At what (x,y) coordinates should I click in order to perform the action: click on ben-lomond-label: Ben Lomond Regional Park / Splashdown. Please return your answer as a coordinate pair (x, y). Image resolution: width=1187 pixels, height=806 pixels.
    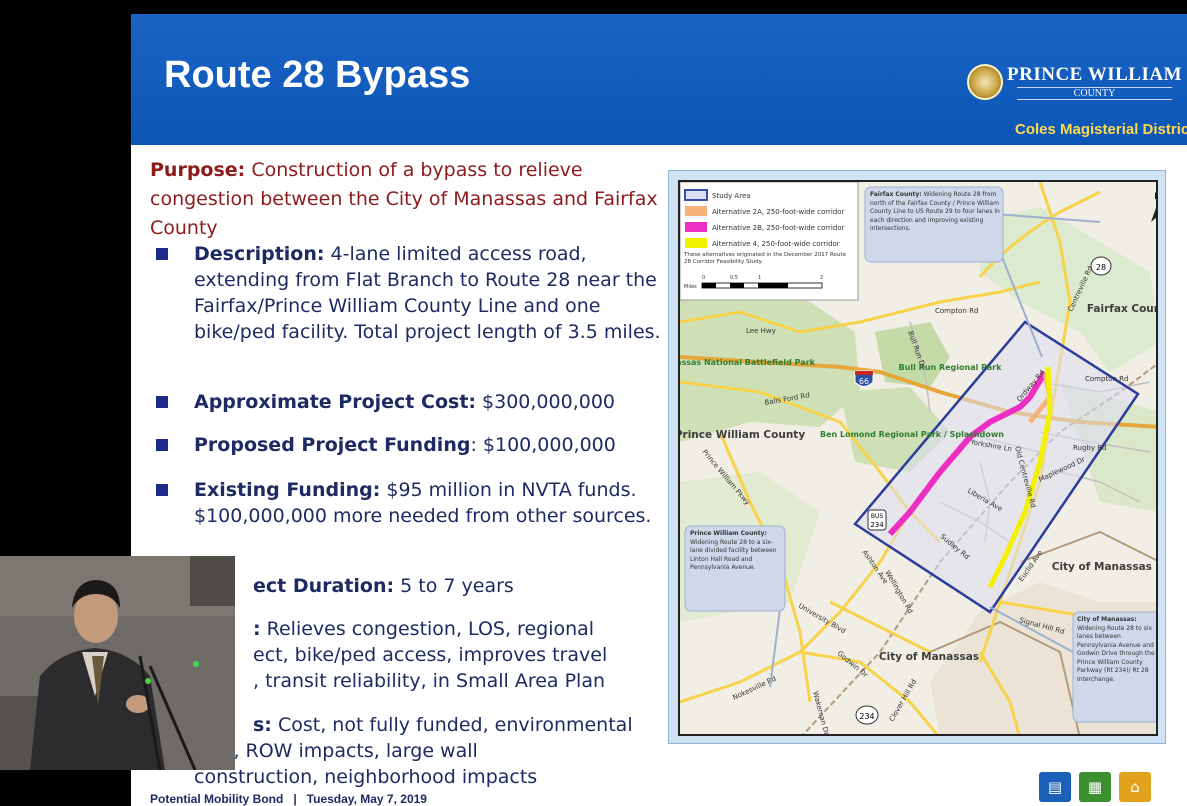
    Looking at the image, I should click on (912, 434).